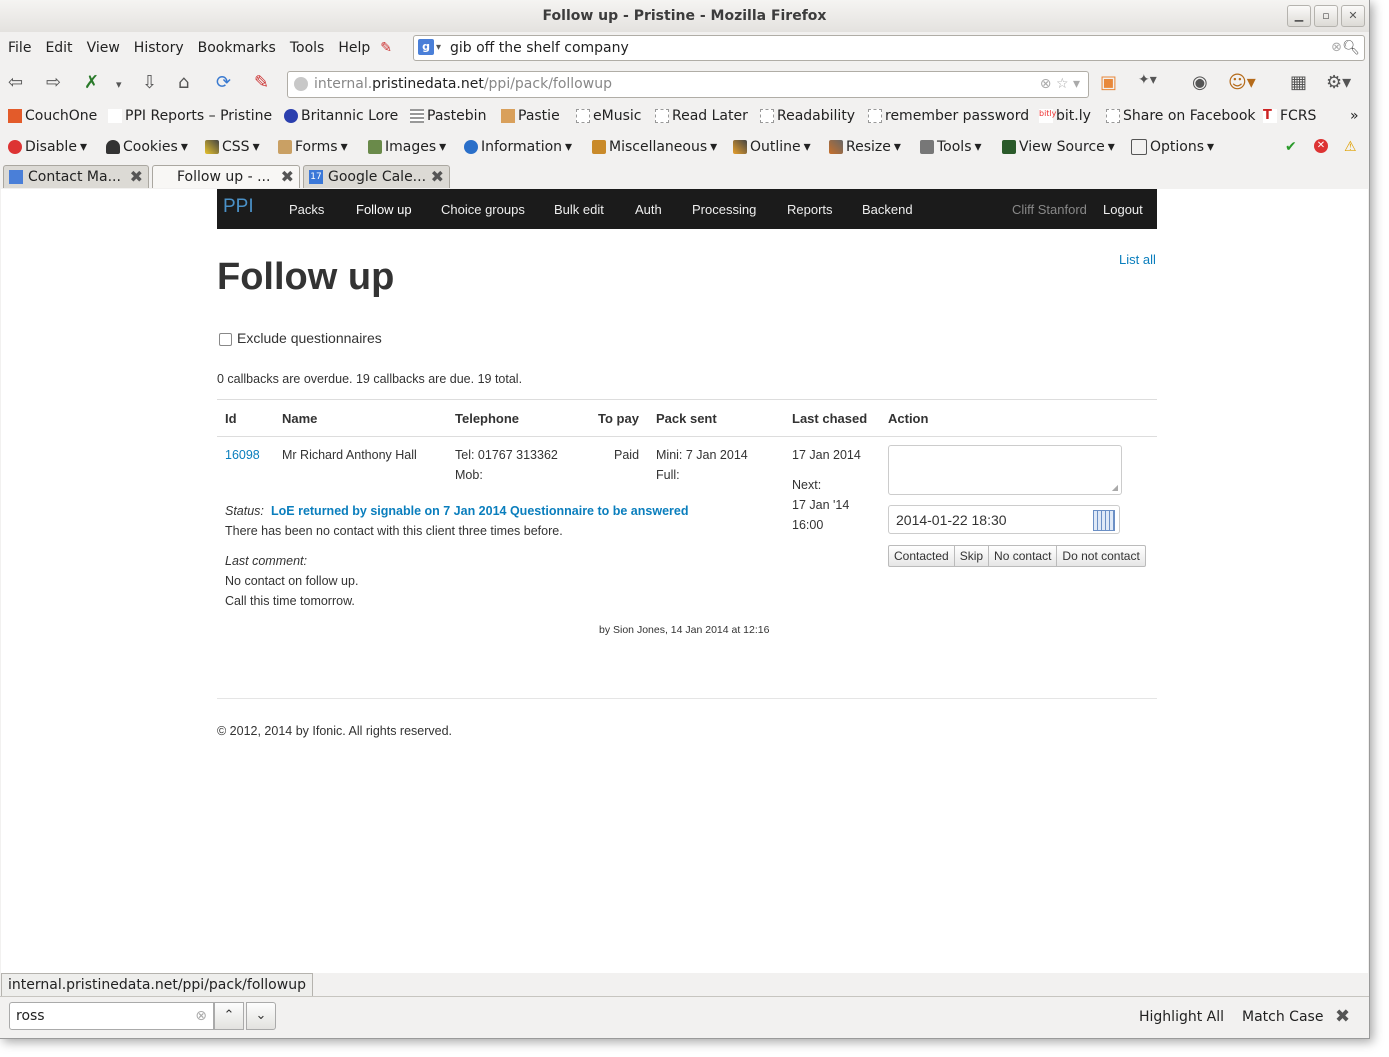 Image resolution: width=1389 pixels, height=1057 pixels. Describe the element at coordinates (15, 82) in the screenshot. I see `back-icon: ⇦` at that location.